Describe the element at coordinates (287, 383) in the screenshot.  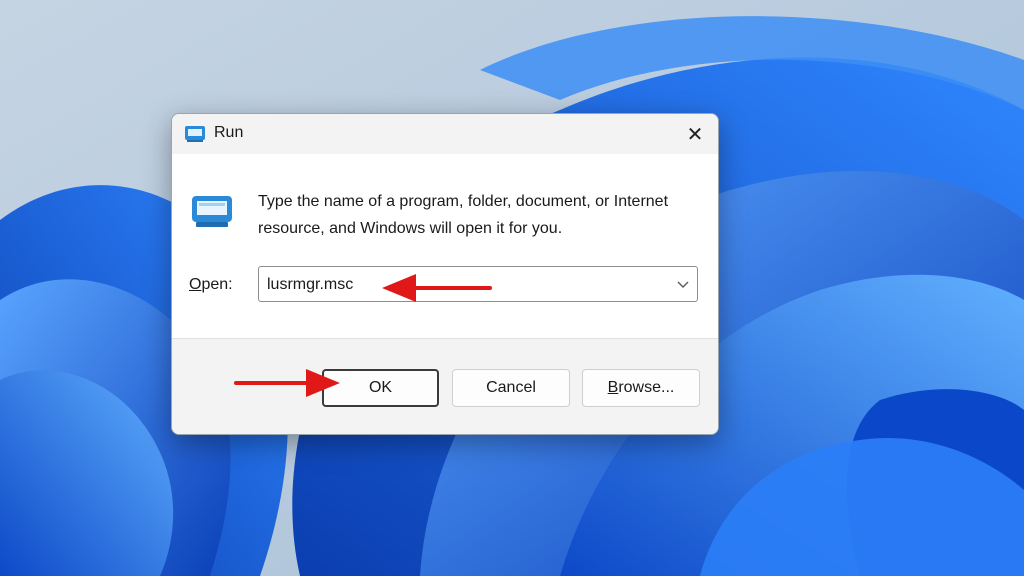
I see `annotation-arrow-ok` at that location.